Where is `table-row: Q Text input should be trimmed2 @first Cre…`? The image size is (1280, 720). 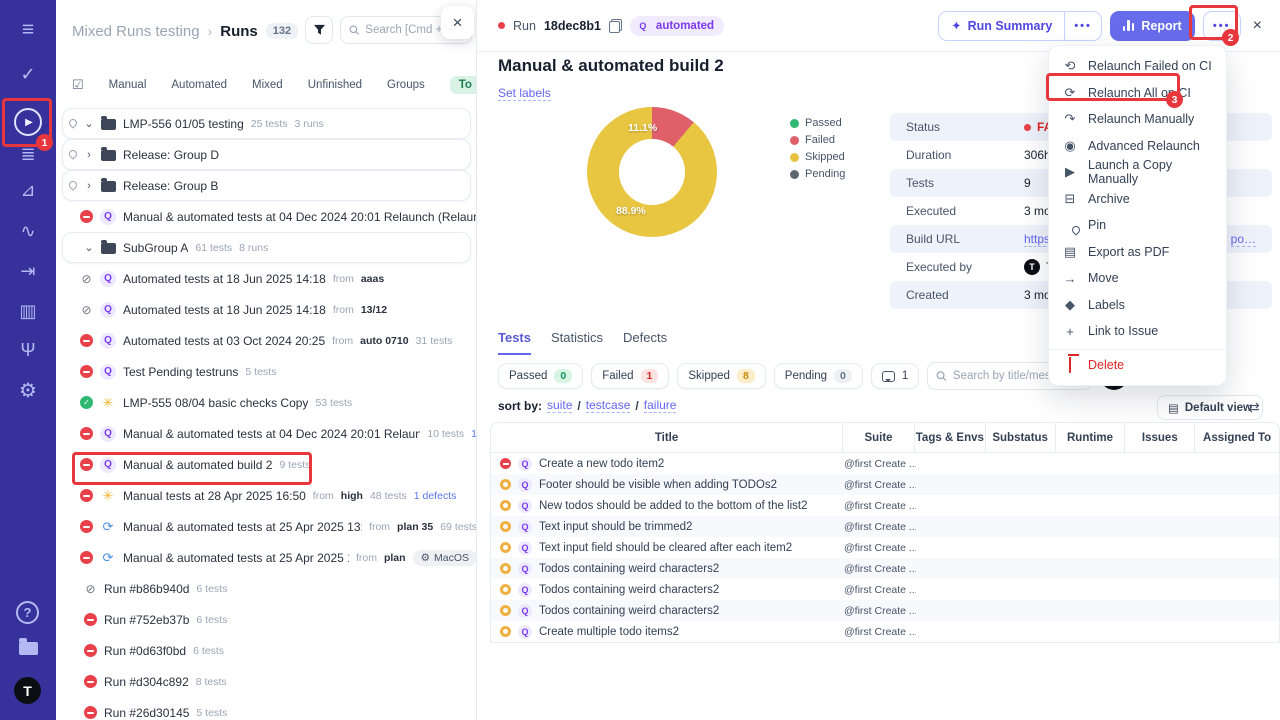 table-row: Q Text input should be trimmed2 @first Cre… is located at coordinates (885, 526).